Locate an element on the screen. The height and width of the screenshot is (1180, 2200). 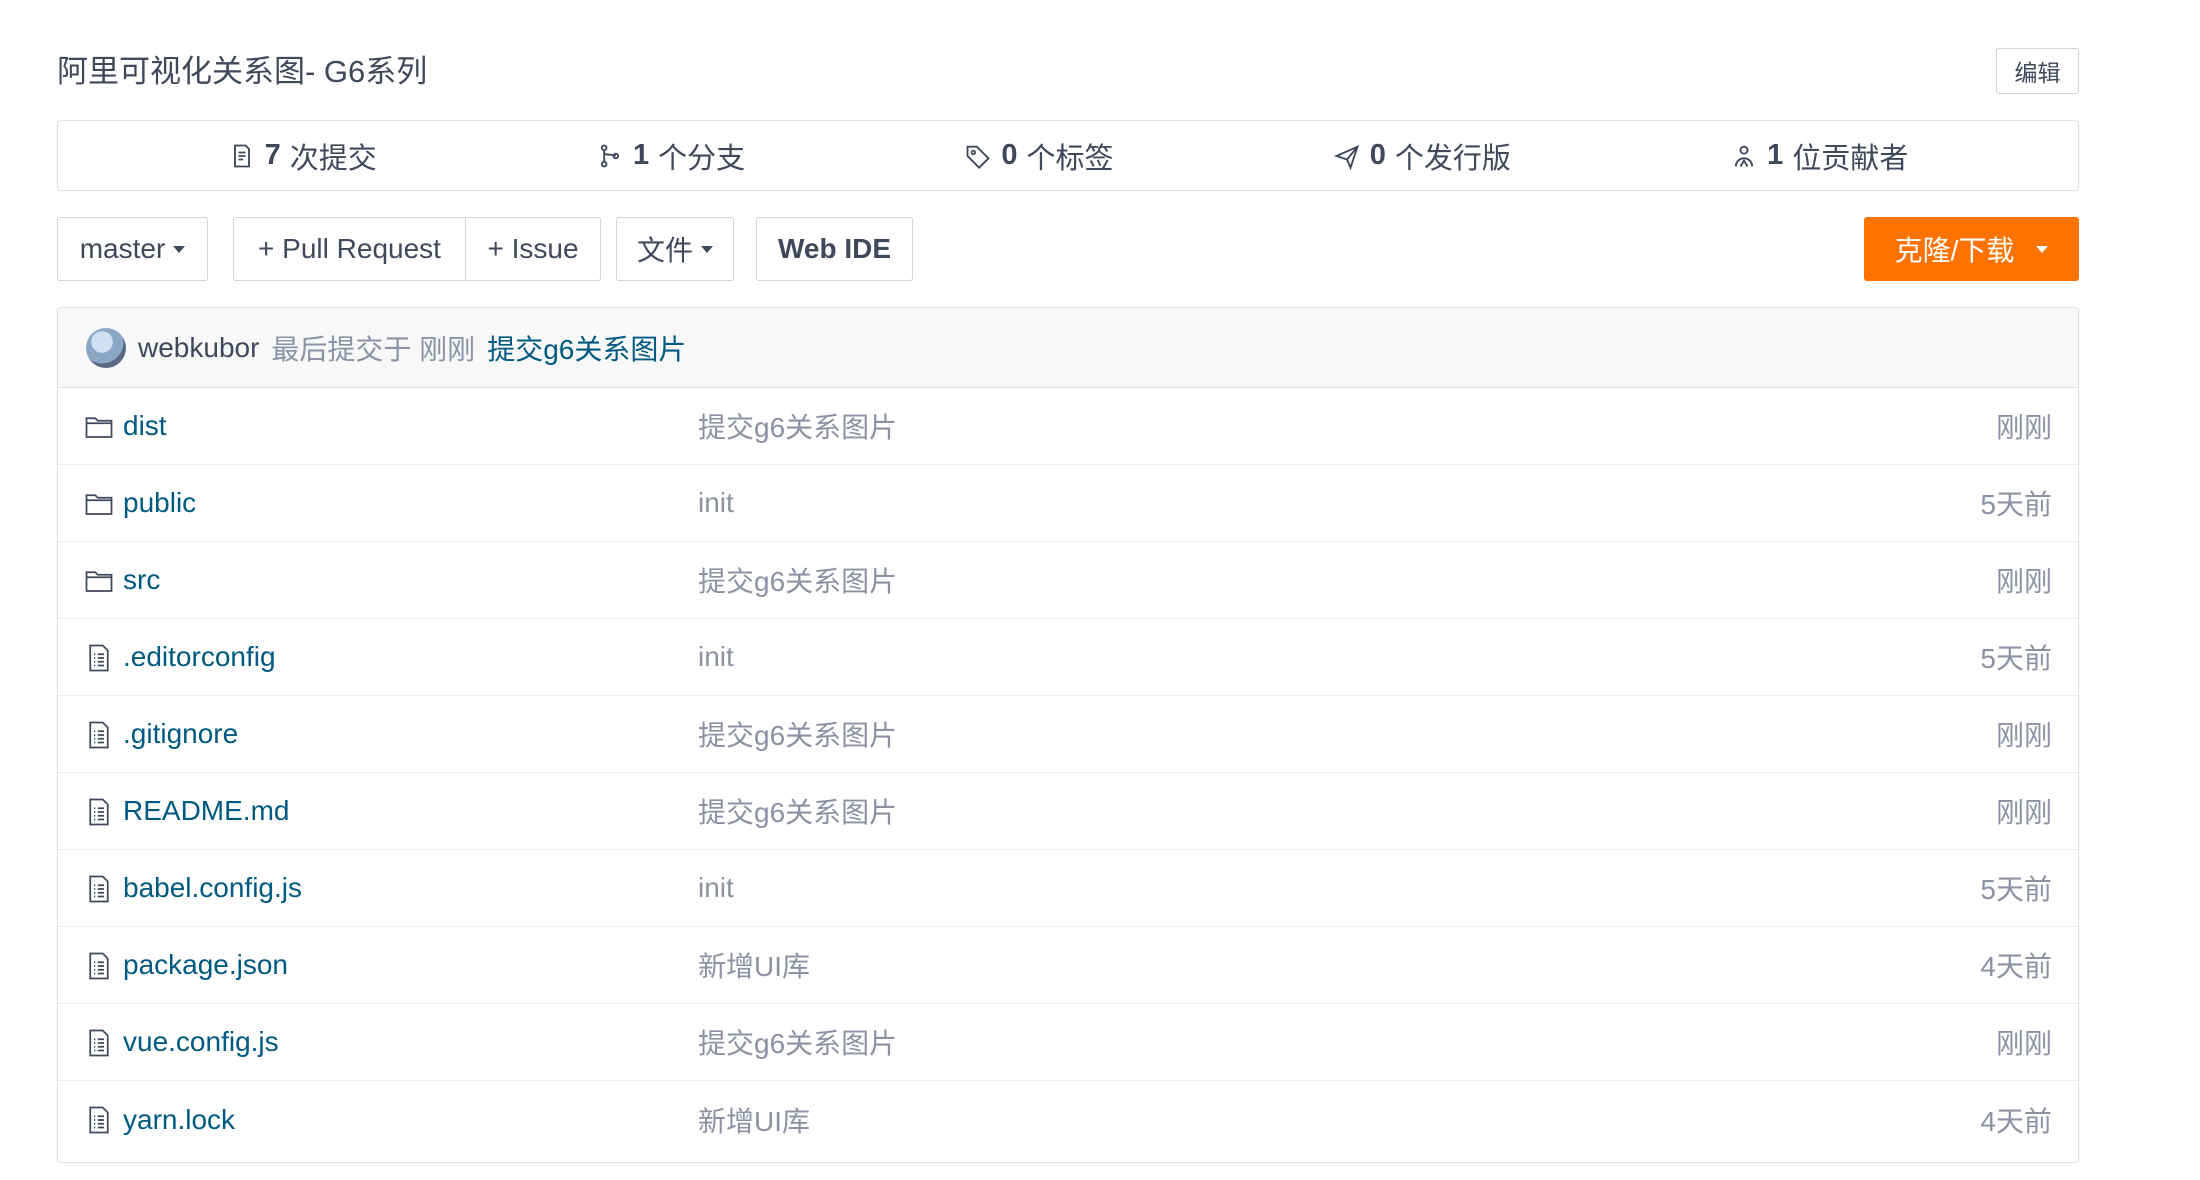
file-row: public init 5天前 is located at coordinates (1068, 503).